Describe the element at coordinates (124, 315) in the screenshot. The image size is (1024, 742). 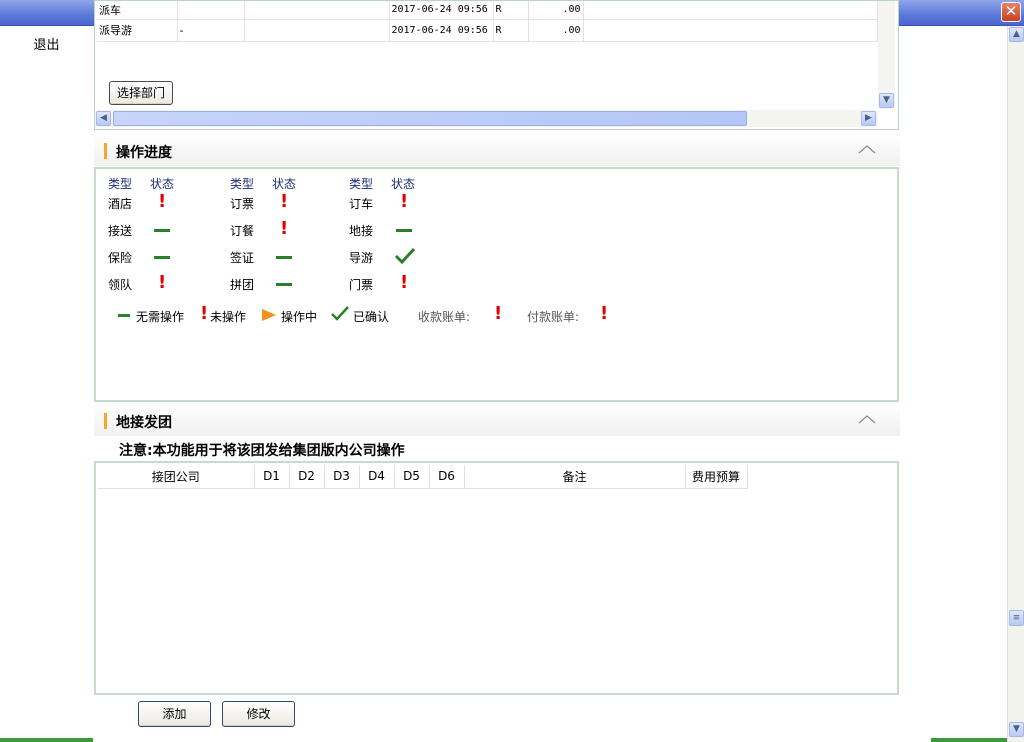
I see `legend-no-action-icon` at that location.